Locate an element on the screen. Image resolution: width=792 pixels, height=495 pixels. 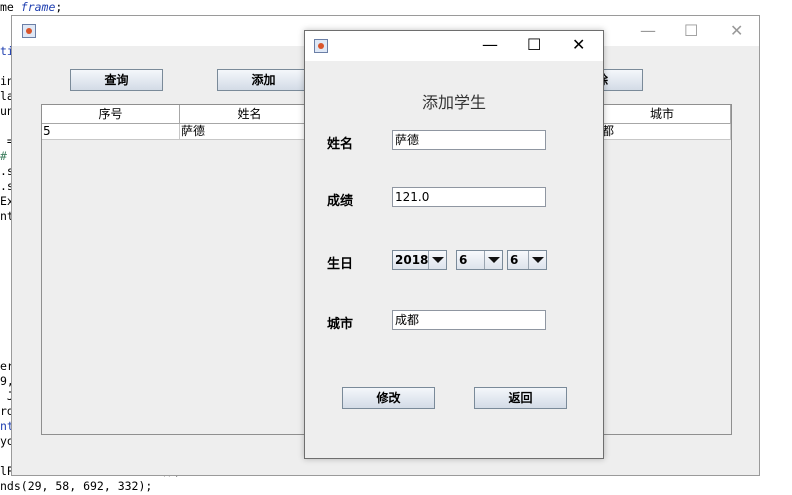
code-line: nds(29, 58, 692, 332); is located at coordinates (76, 486).